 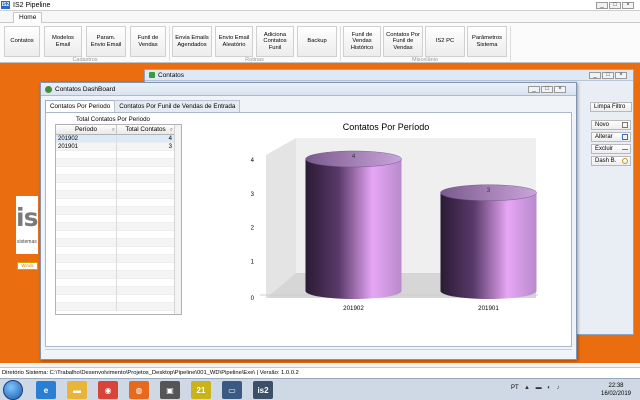 I want to click on column-header-periodo: Período ⌕, so click(x=86, y=130).